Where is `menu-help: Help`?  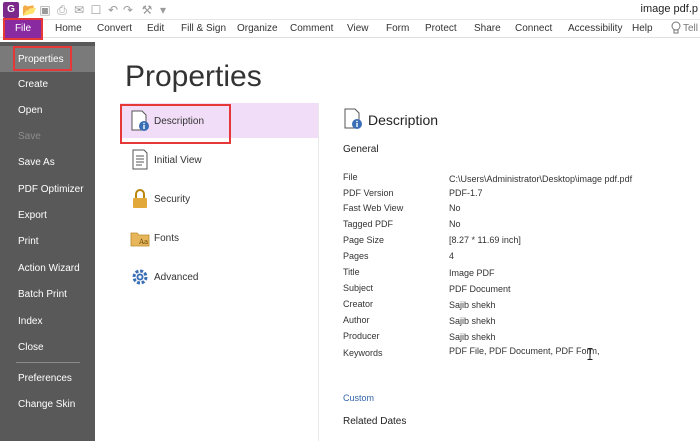 menu-help: Help is located at coordinates (642, 28).